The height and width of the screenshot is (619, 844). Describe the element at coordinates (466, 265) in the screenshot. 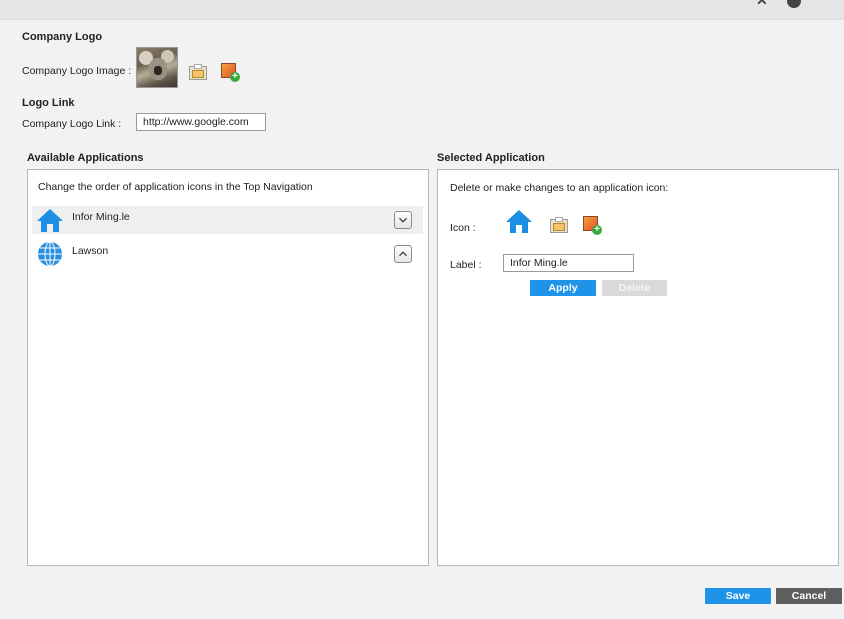

I see `label-field-label: Label :` at that location.